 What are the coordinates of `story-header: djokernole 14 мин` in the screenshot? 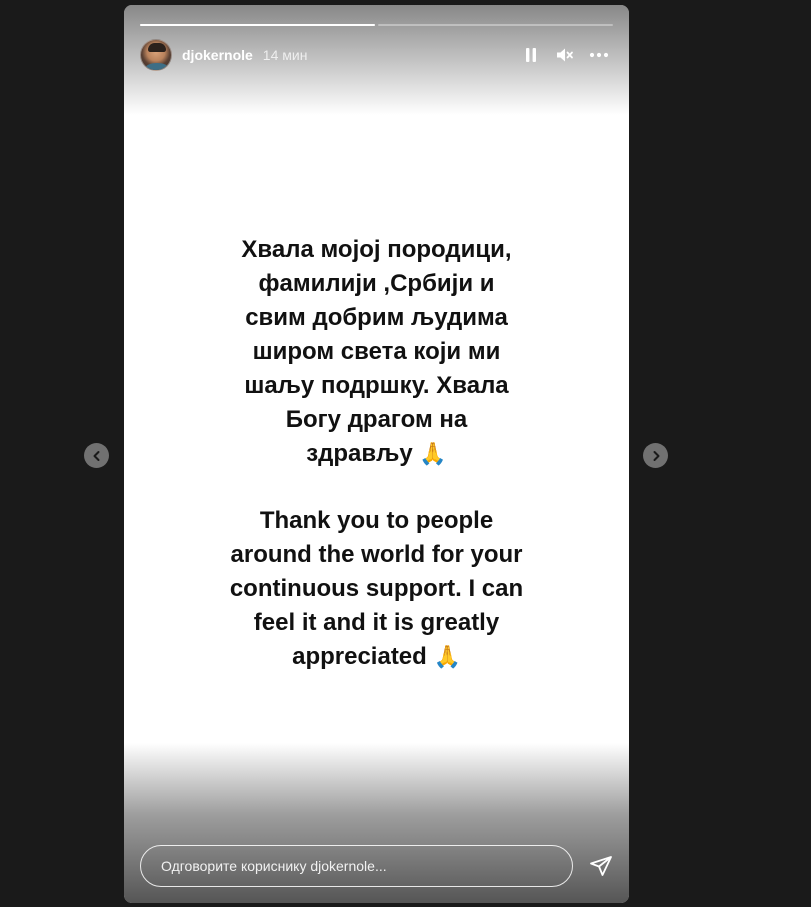 It's located at (376, 55).